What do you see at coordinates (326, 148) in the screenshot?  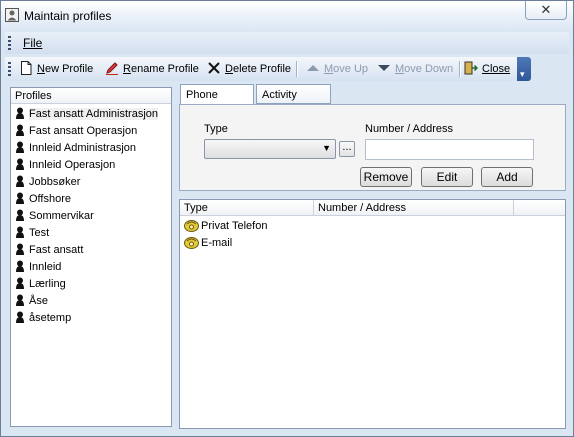 I see `chevron-down-icon: ▼` at bounding box center [326, 148].